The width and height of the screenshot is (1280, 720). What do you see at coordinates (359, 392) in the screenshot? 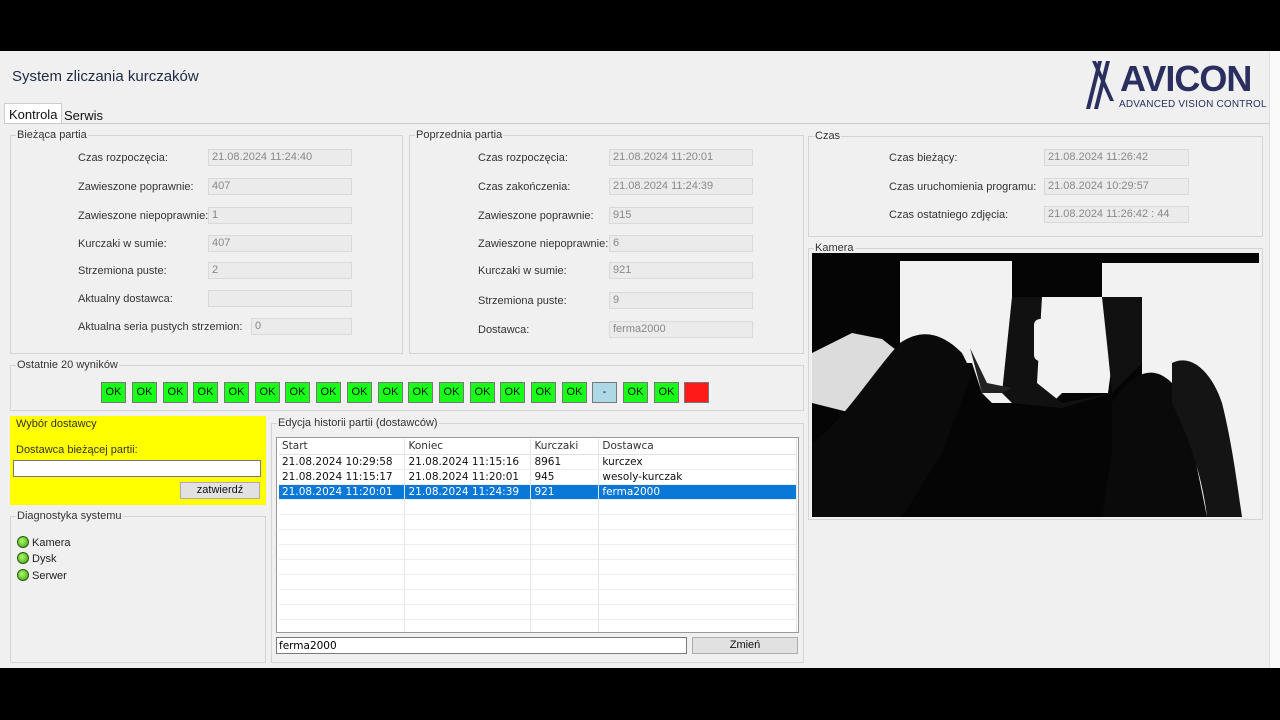
I see `result-9: OK` at bounding box center [359, 392].